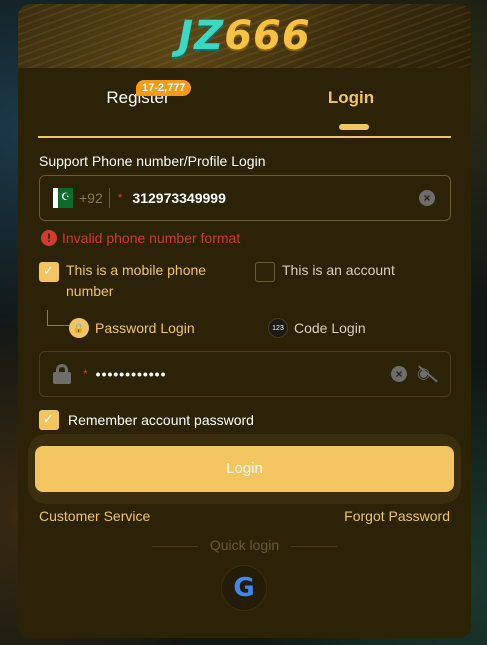 This screenshot has width=487, height=645. Describe the element at coordinates (79, 328) in the screenshot. I see `lock-small-icon: 🔒` at that location.